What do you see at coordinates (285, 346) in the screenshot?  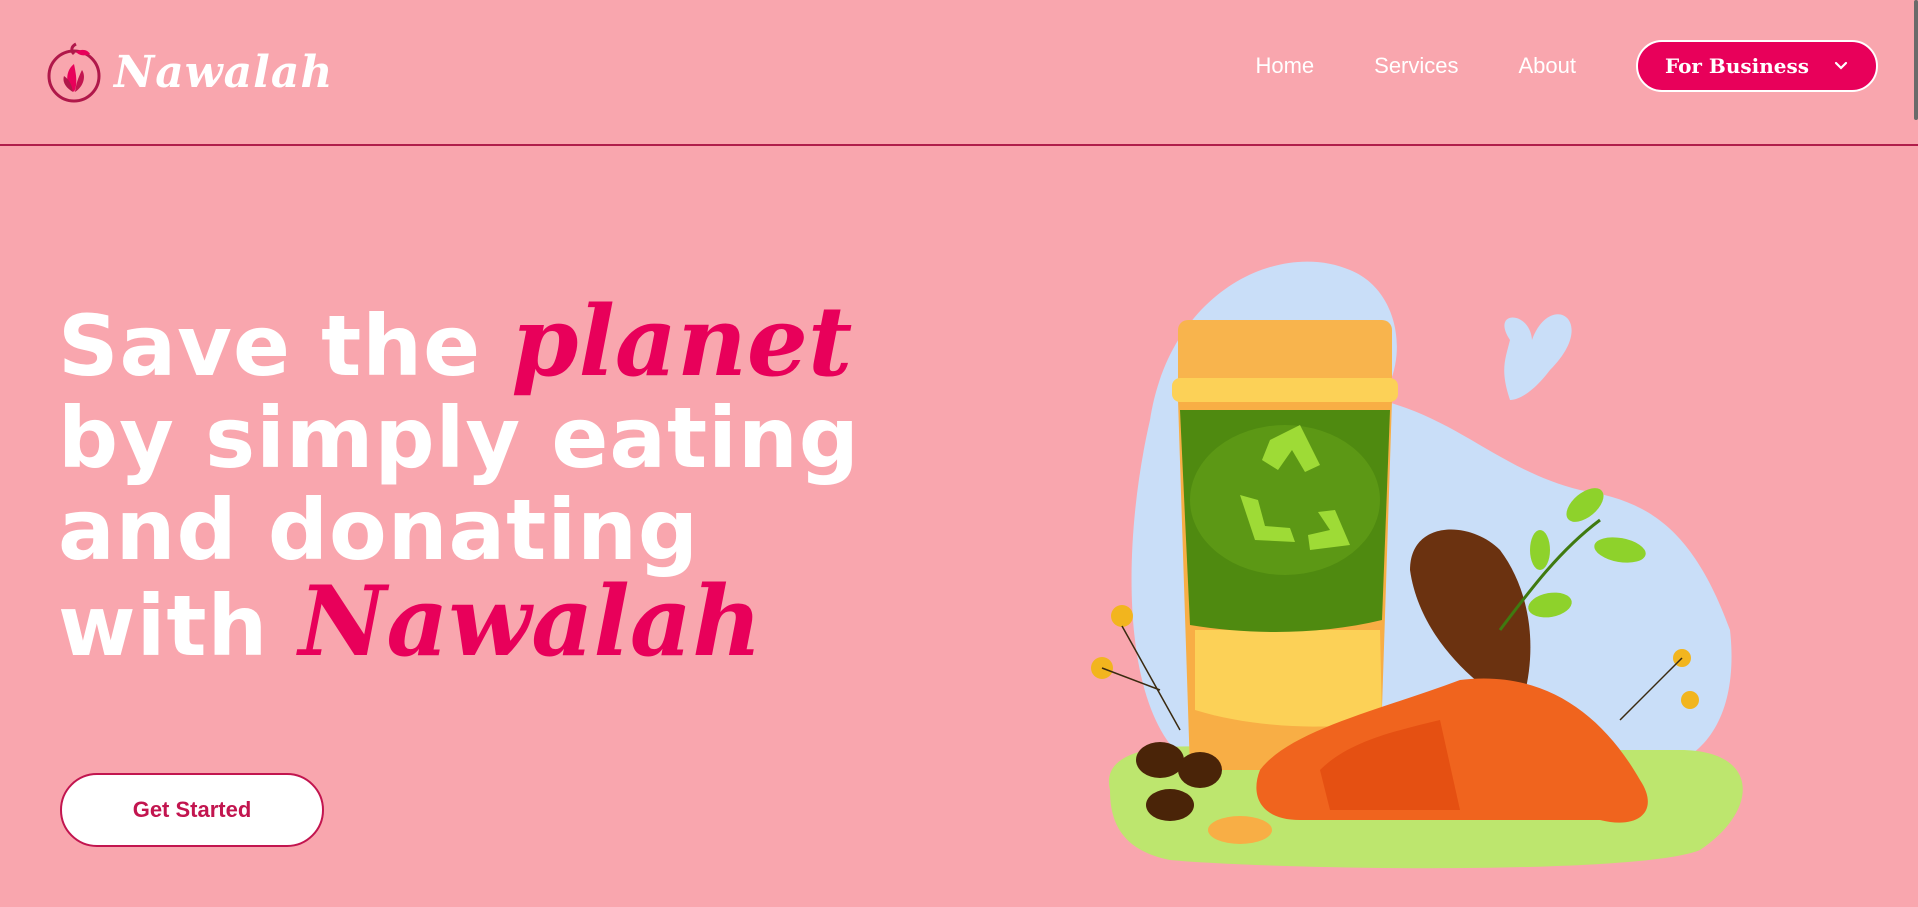 I see `hero-title-text-1: Save the` at bounding box center [285, 346].